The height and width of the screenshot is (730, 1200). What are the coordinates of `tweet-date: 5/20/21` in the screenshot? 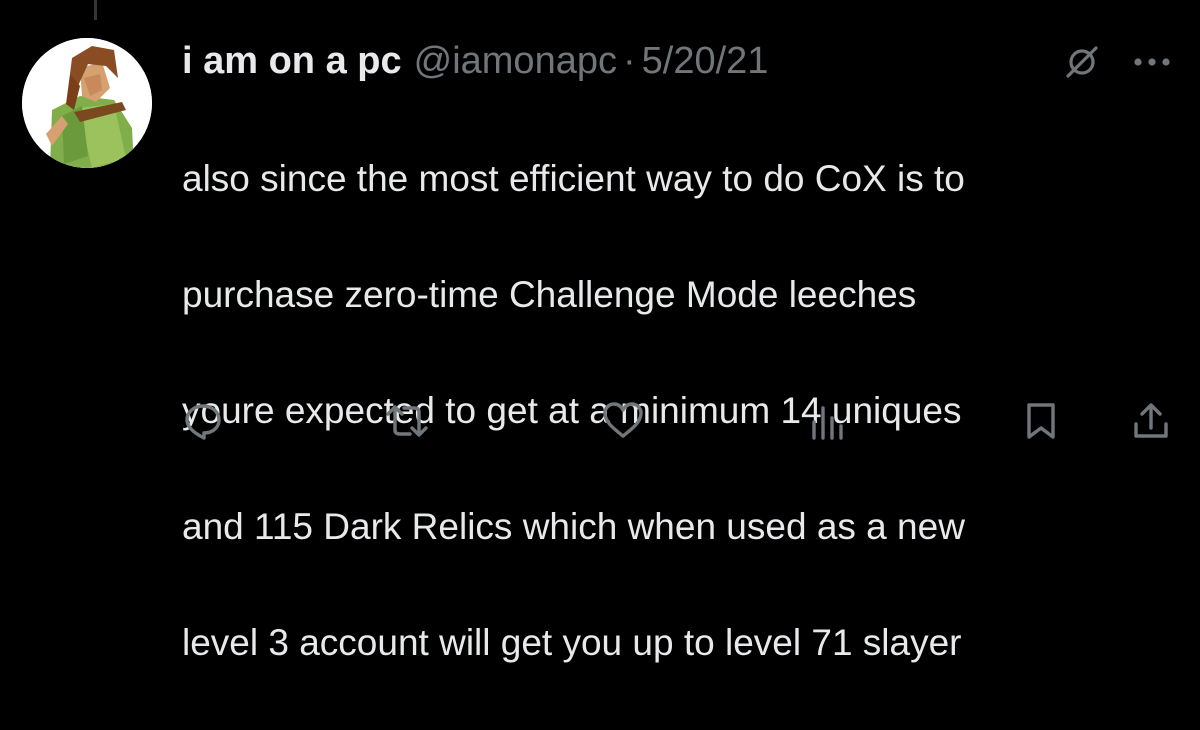 It's located at (705, 61).